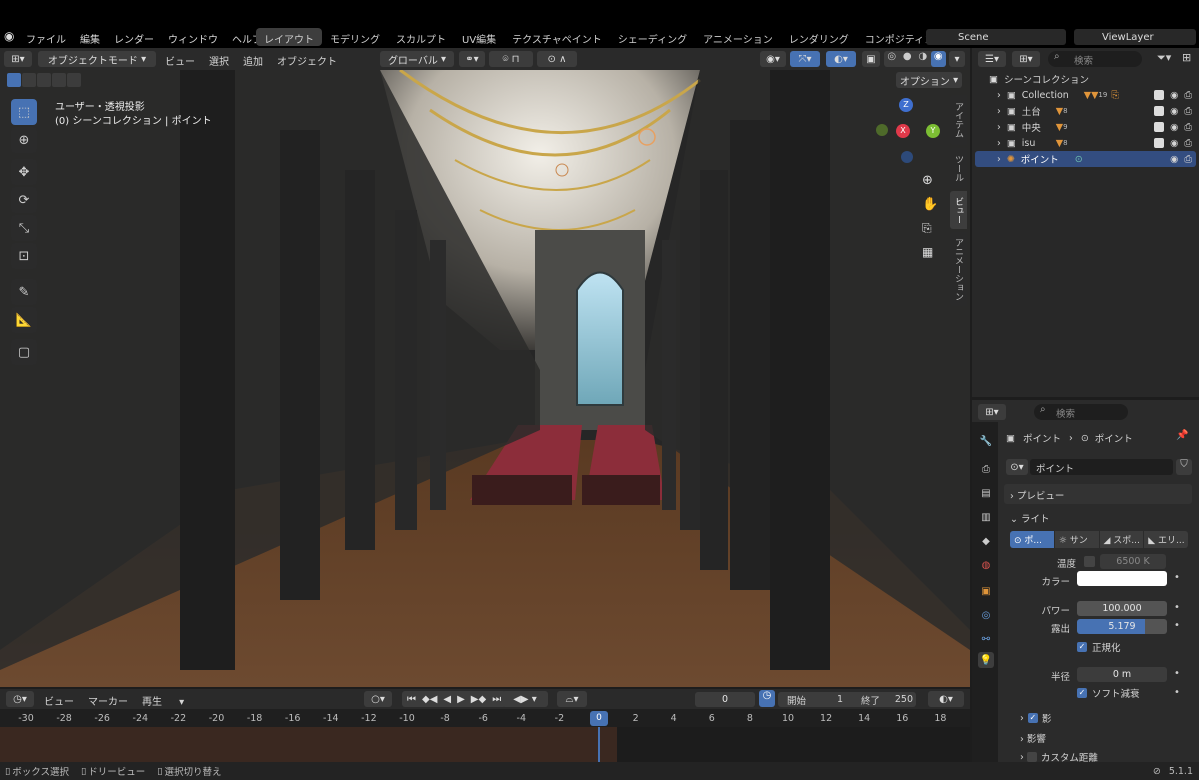 The image size is (1199, 780). Describe the element at coordinates (805, 59) in the screenshot. I see `gizmo-toggle: ⤧▾` at that location.